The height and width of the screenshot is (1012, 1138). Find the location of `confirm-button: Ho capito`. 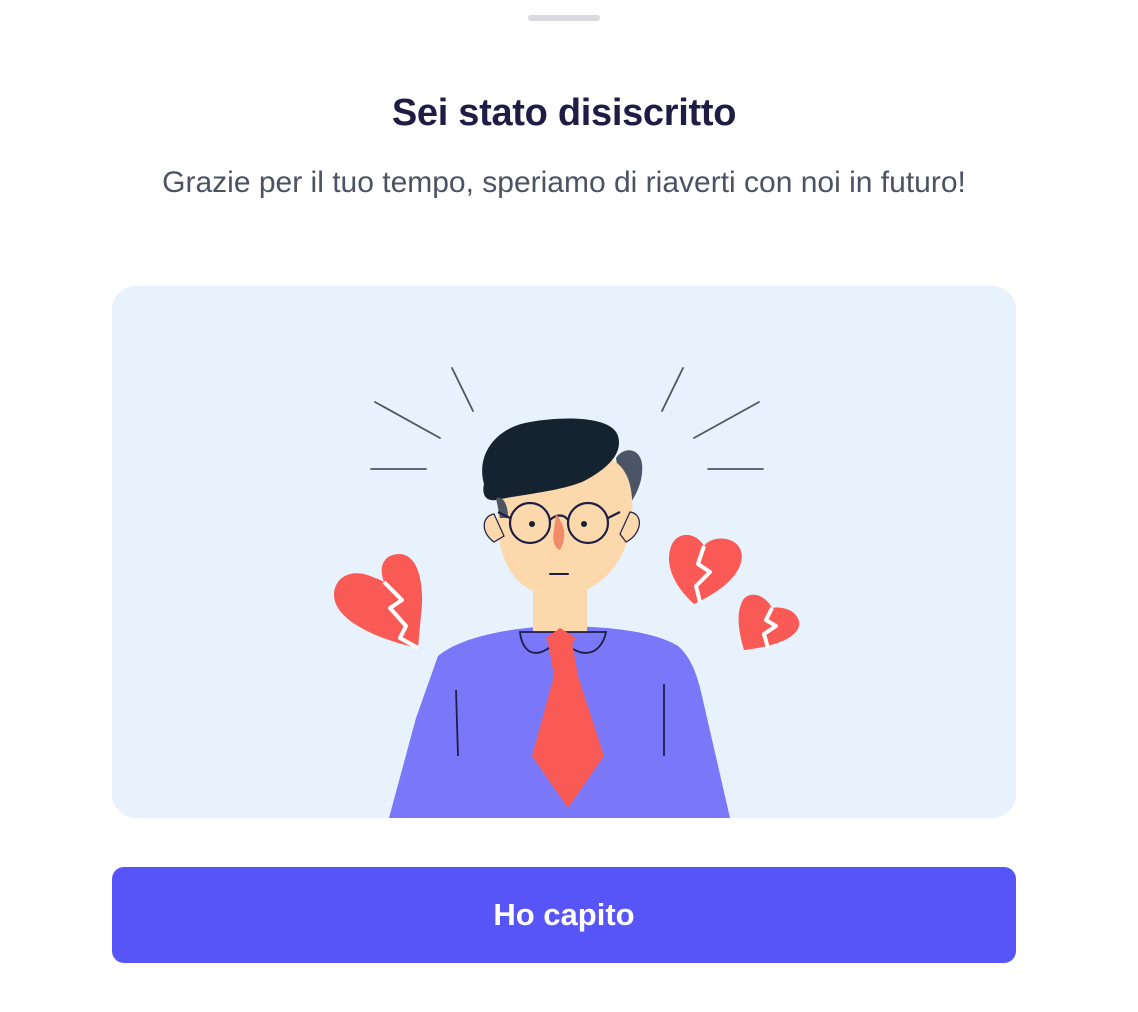

confirm-button: Ho capito is located at coordinates (564, 915).